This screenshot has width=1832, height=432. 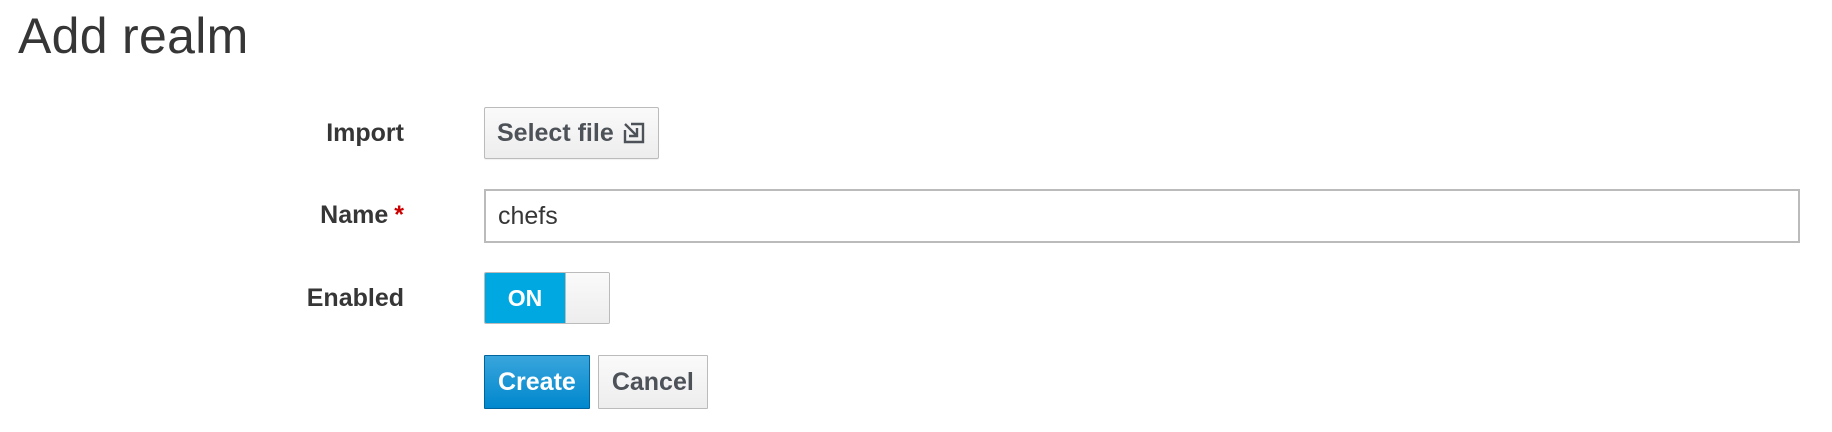 I want to click on import-row: Import Select file, so click(x=916, y=133).